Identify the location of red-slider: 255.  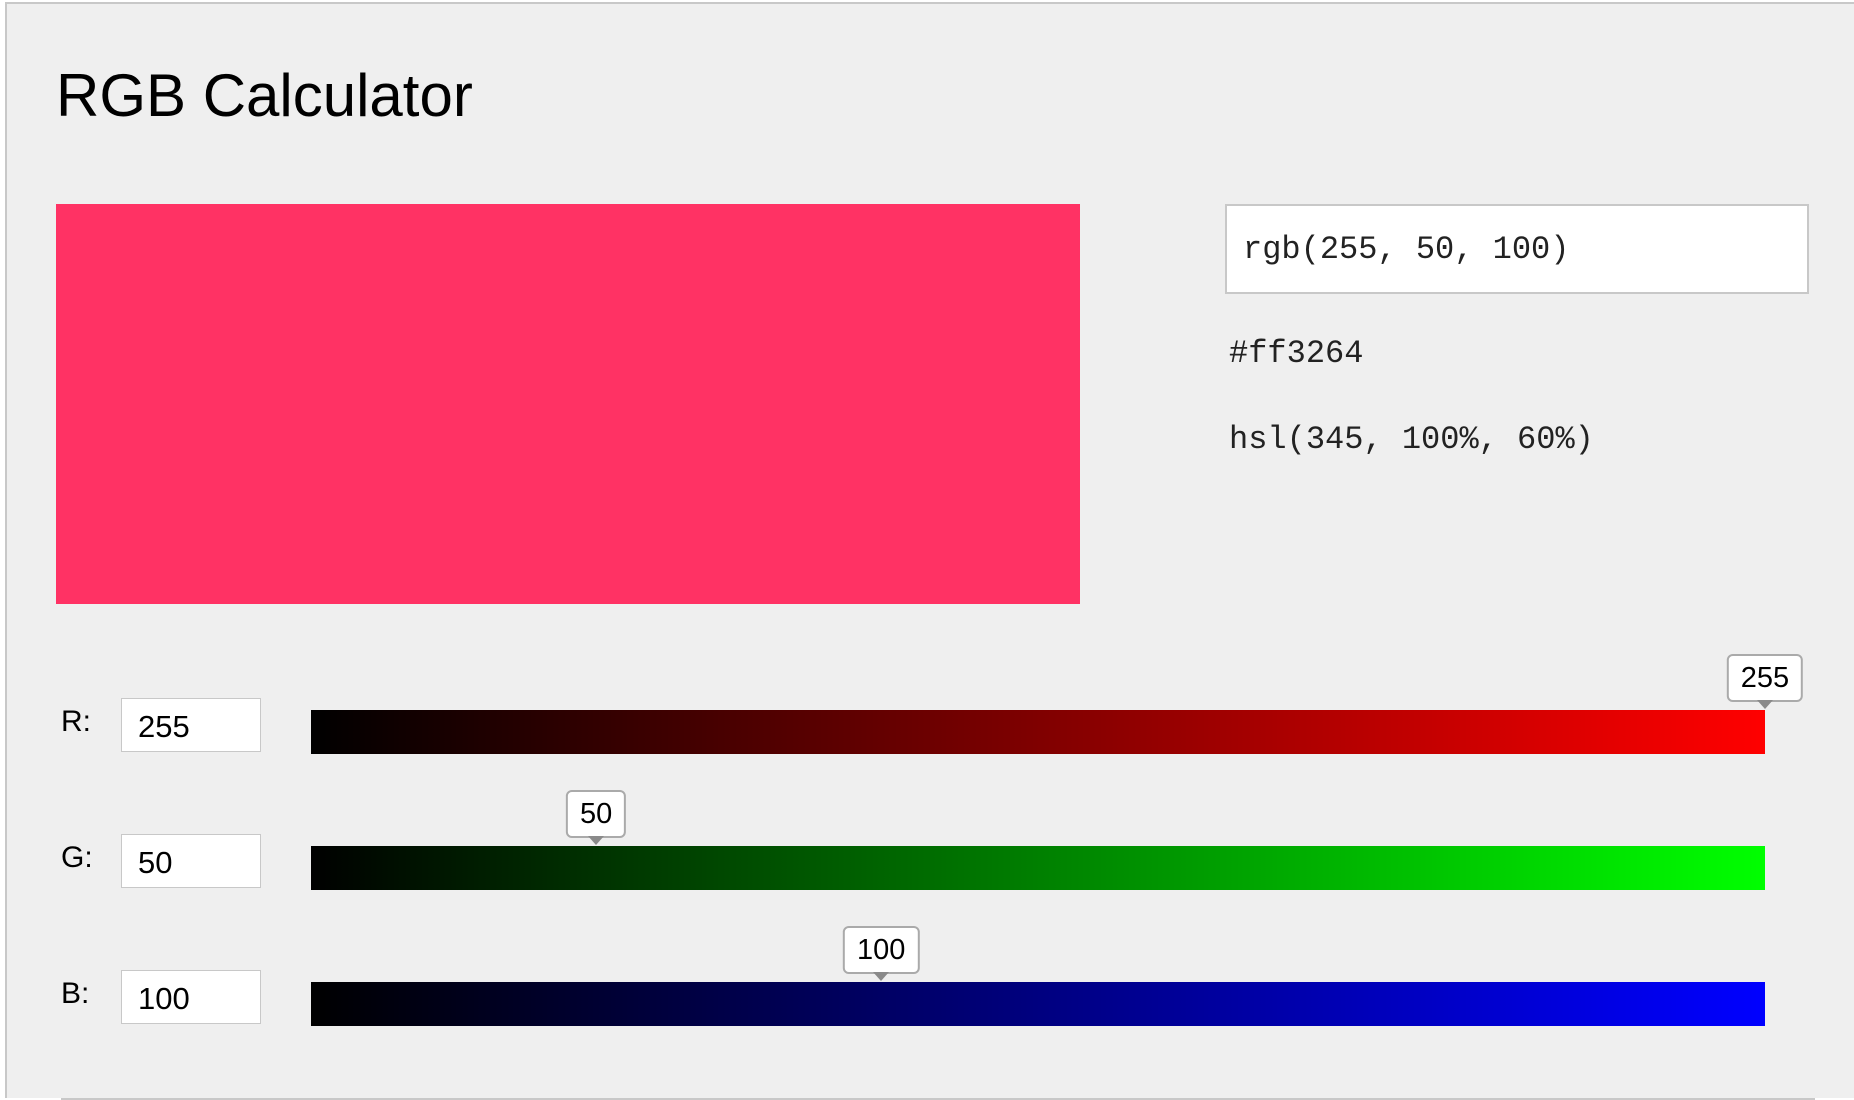
(1057, 704).